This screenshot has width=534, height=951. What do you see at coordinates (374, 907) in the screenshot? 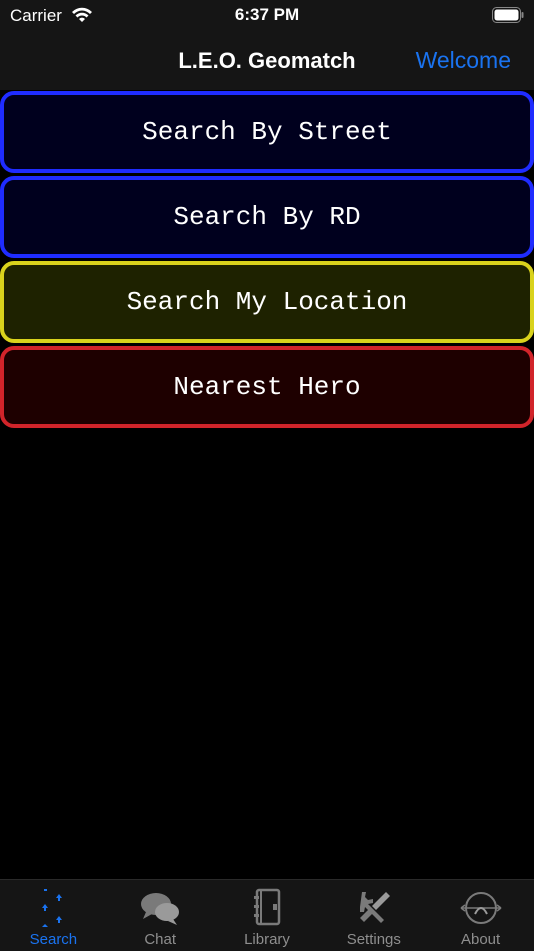
I see `settings-tools-icon` at bounding box center [374, 907].